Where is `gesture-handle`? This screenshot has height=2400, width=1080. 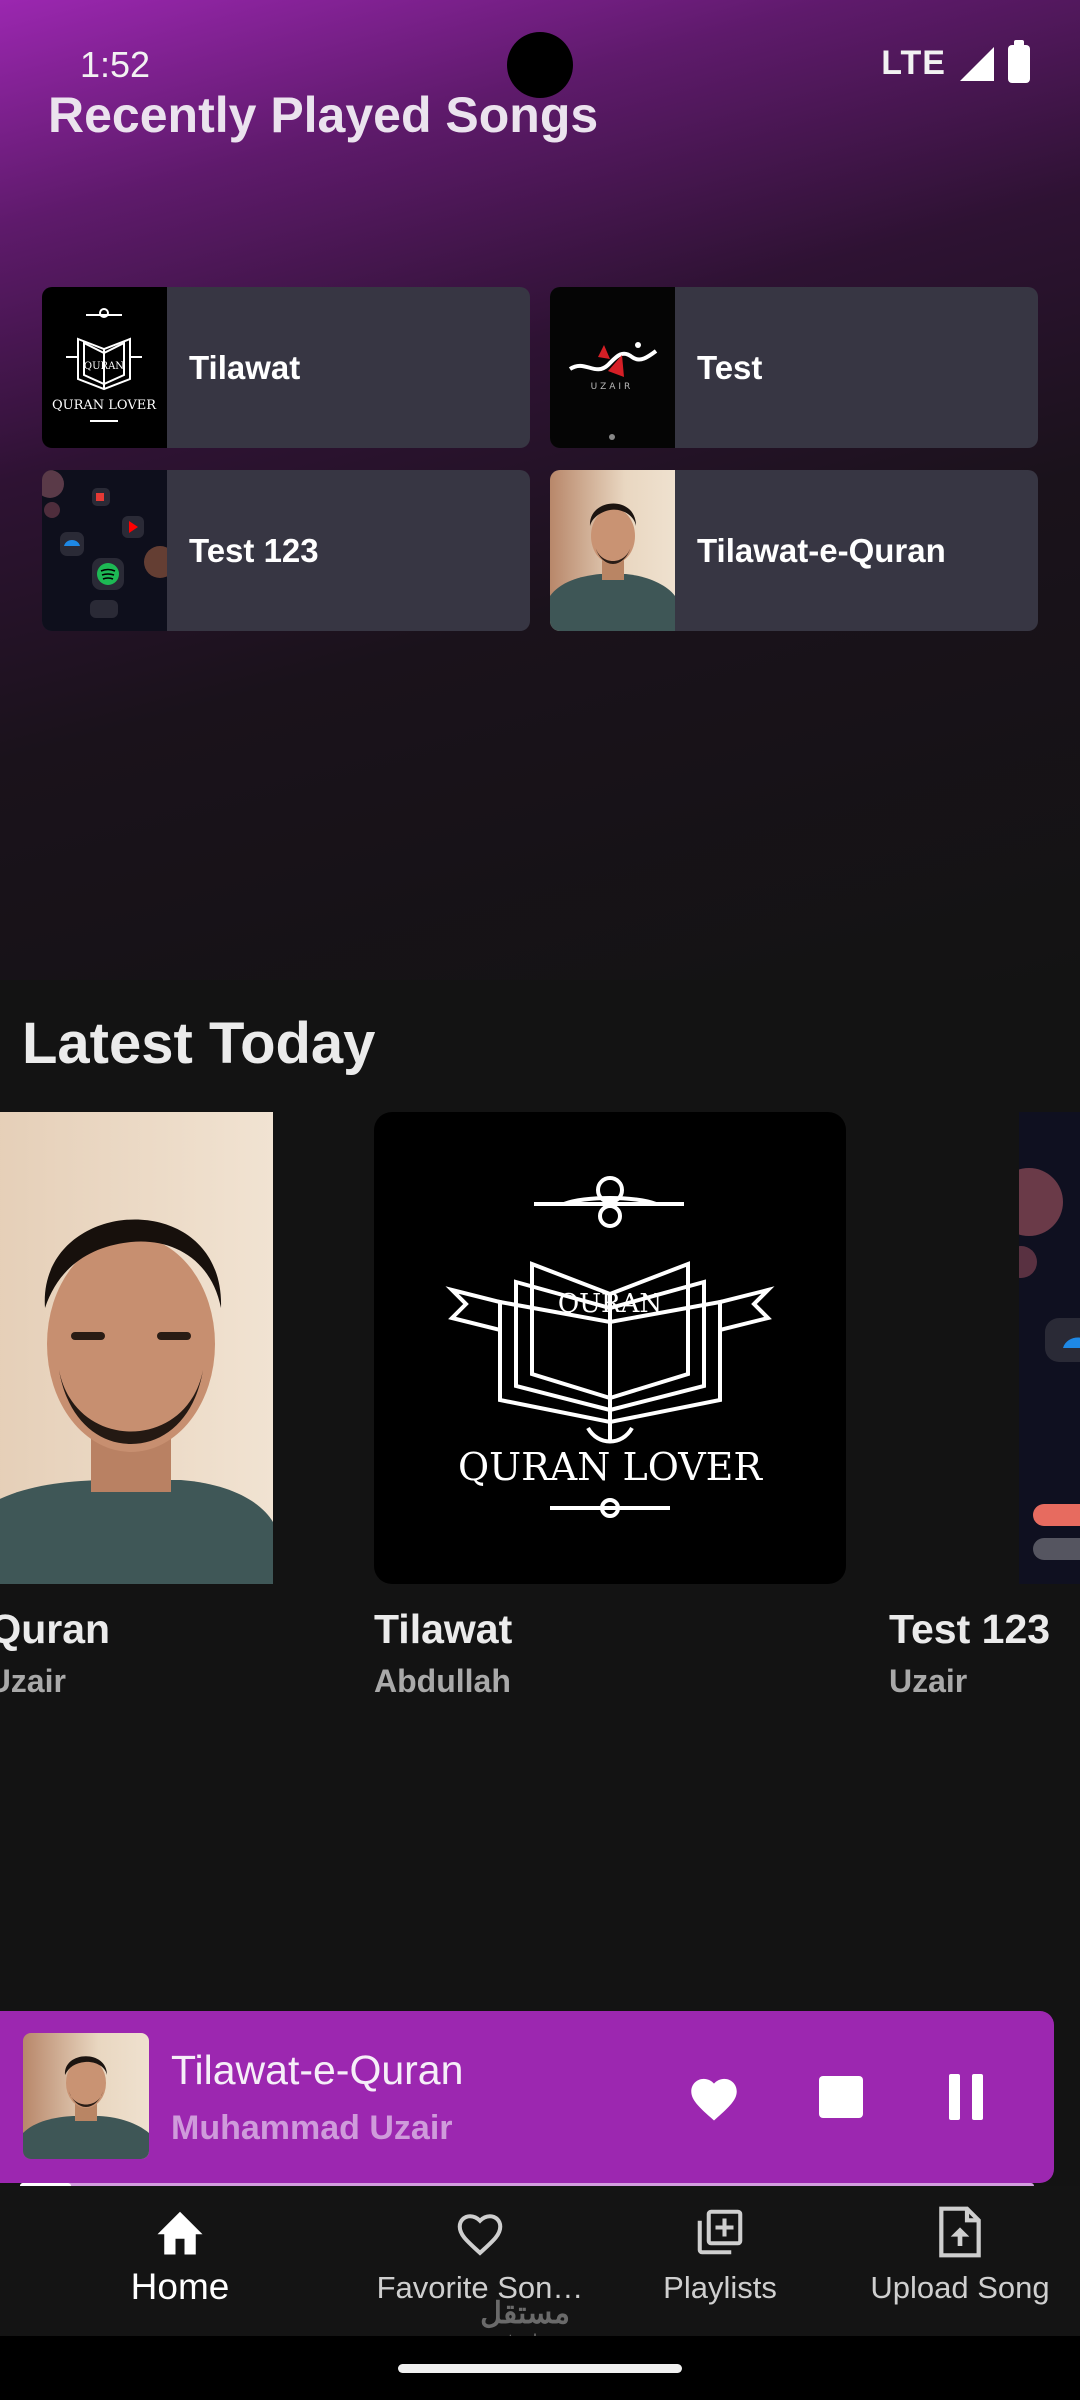 gesture-handle is located at coordinates (540, 2368).